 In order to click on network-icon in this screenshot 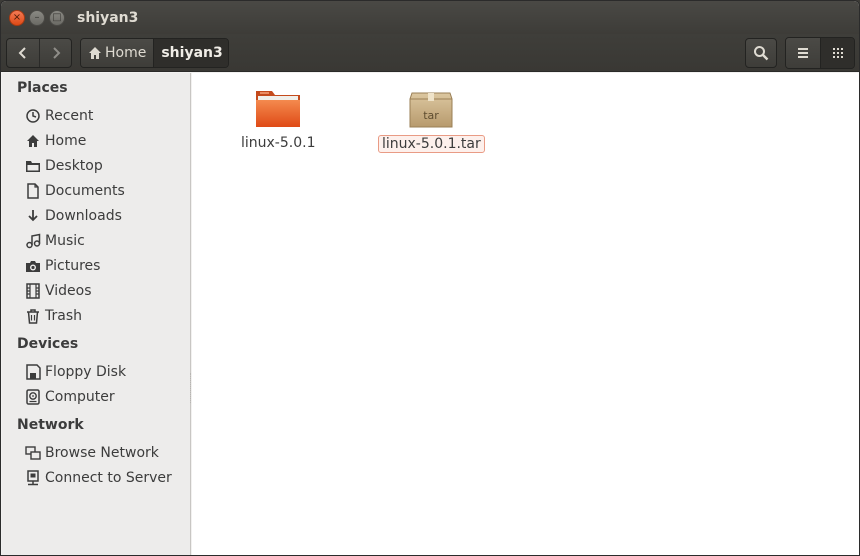, I will do `click(33, 453)`.